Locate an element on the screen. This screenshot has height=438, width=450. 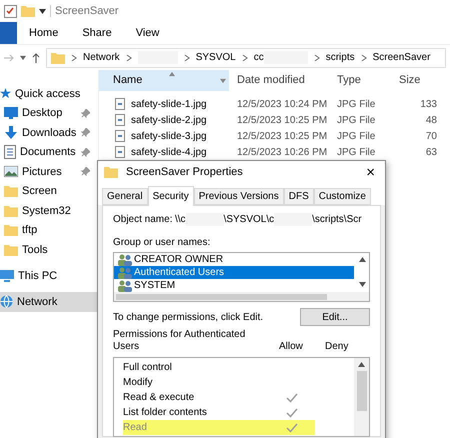
breadcrumb-item: scripts is located at coordinates (340, 57).